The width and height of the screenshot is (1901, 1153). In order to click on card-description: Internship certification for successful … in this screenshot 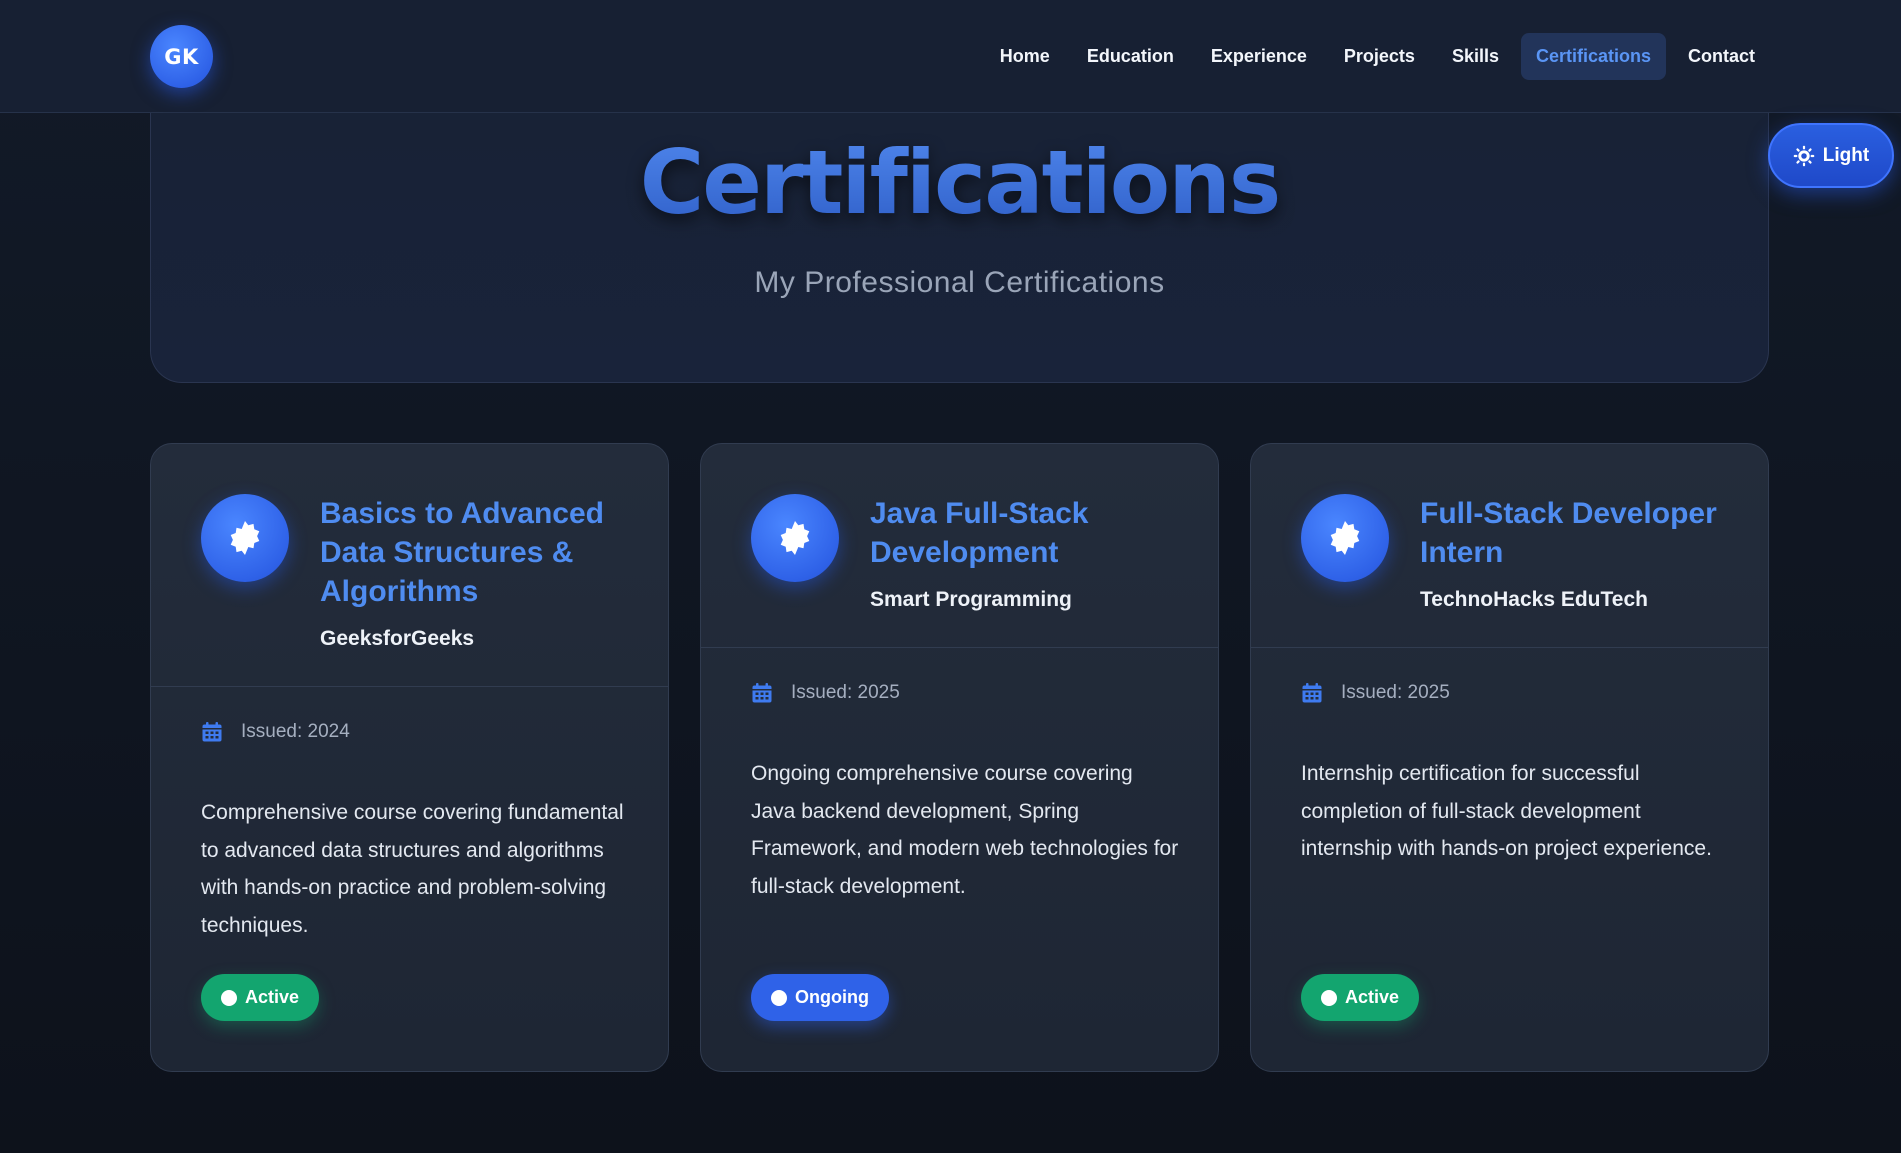, I will do `click(1506, 811)`.